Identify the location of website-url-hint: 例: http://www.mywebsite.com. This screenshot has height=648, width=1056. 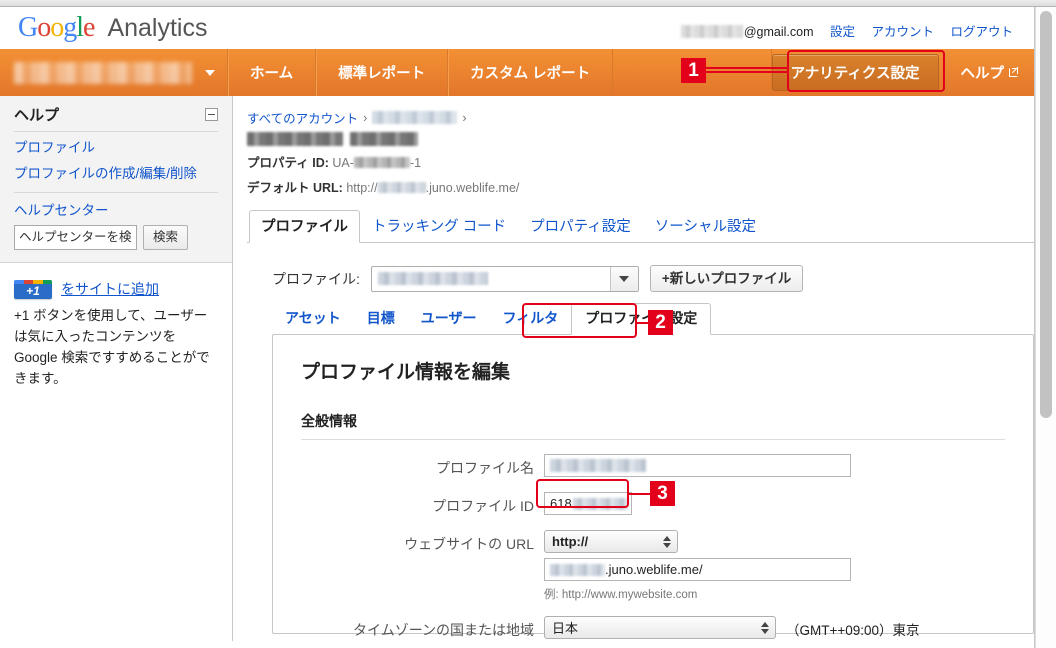
(621, 595).